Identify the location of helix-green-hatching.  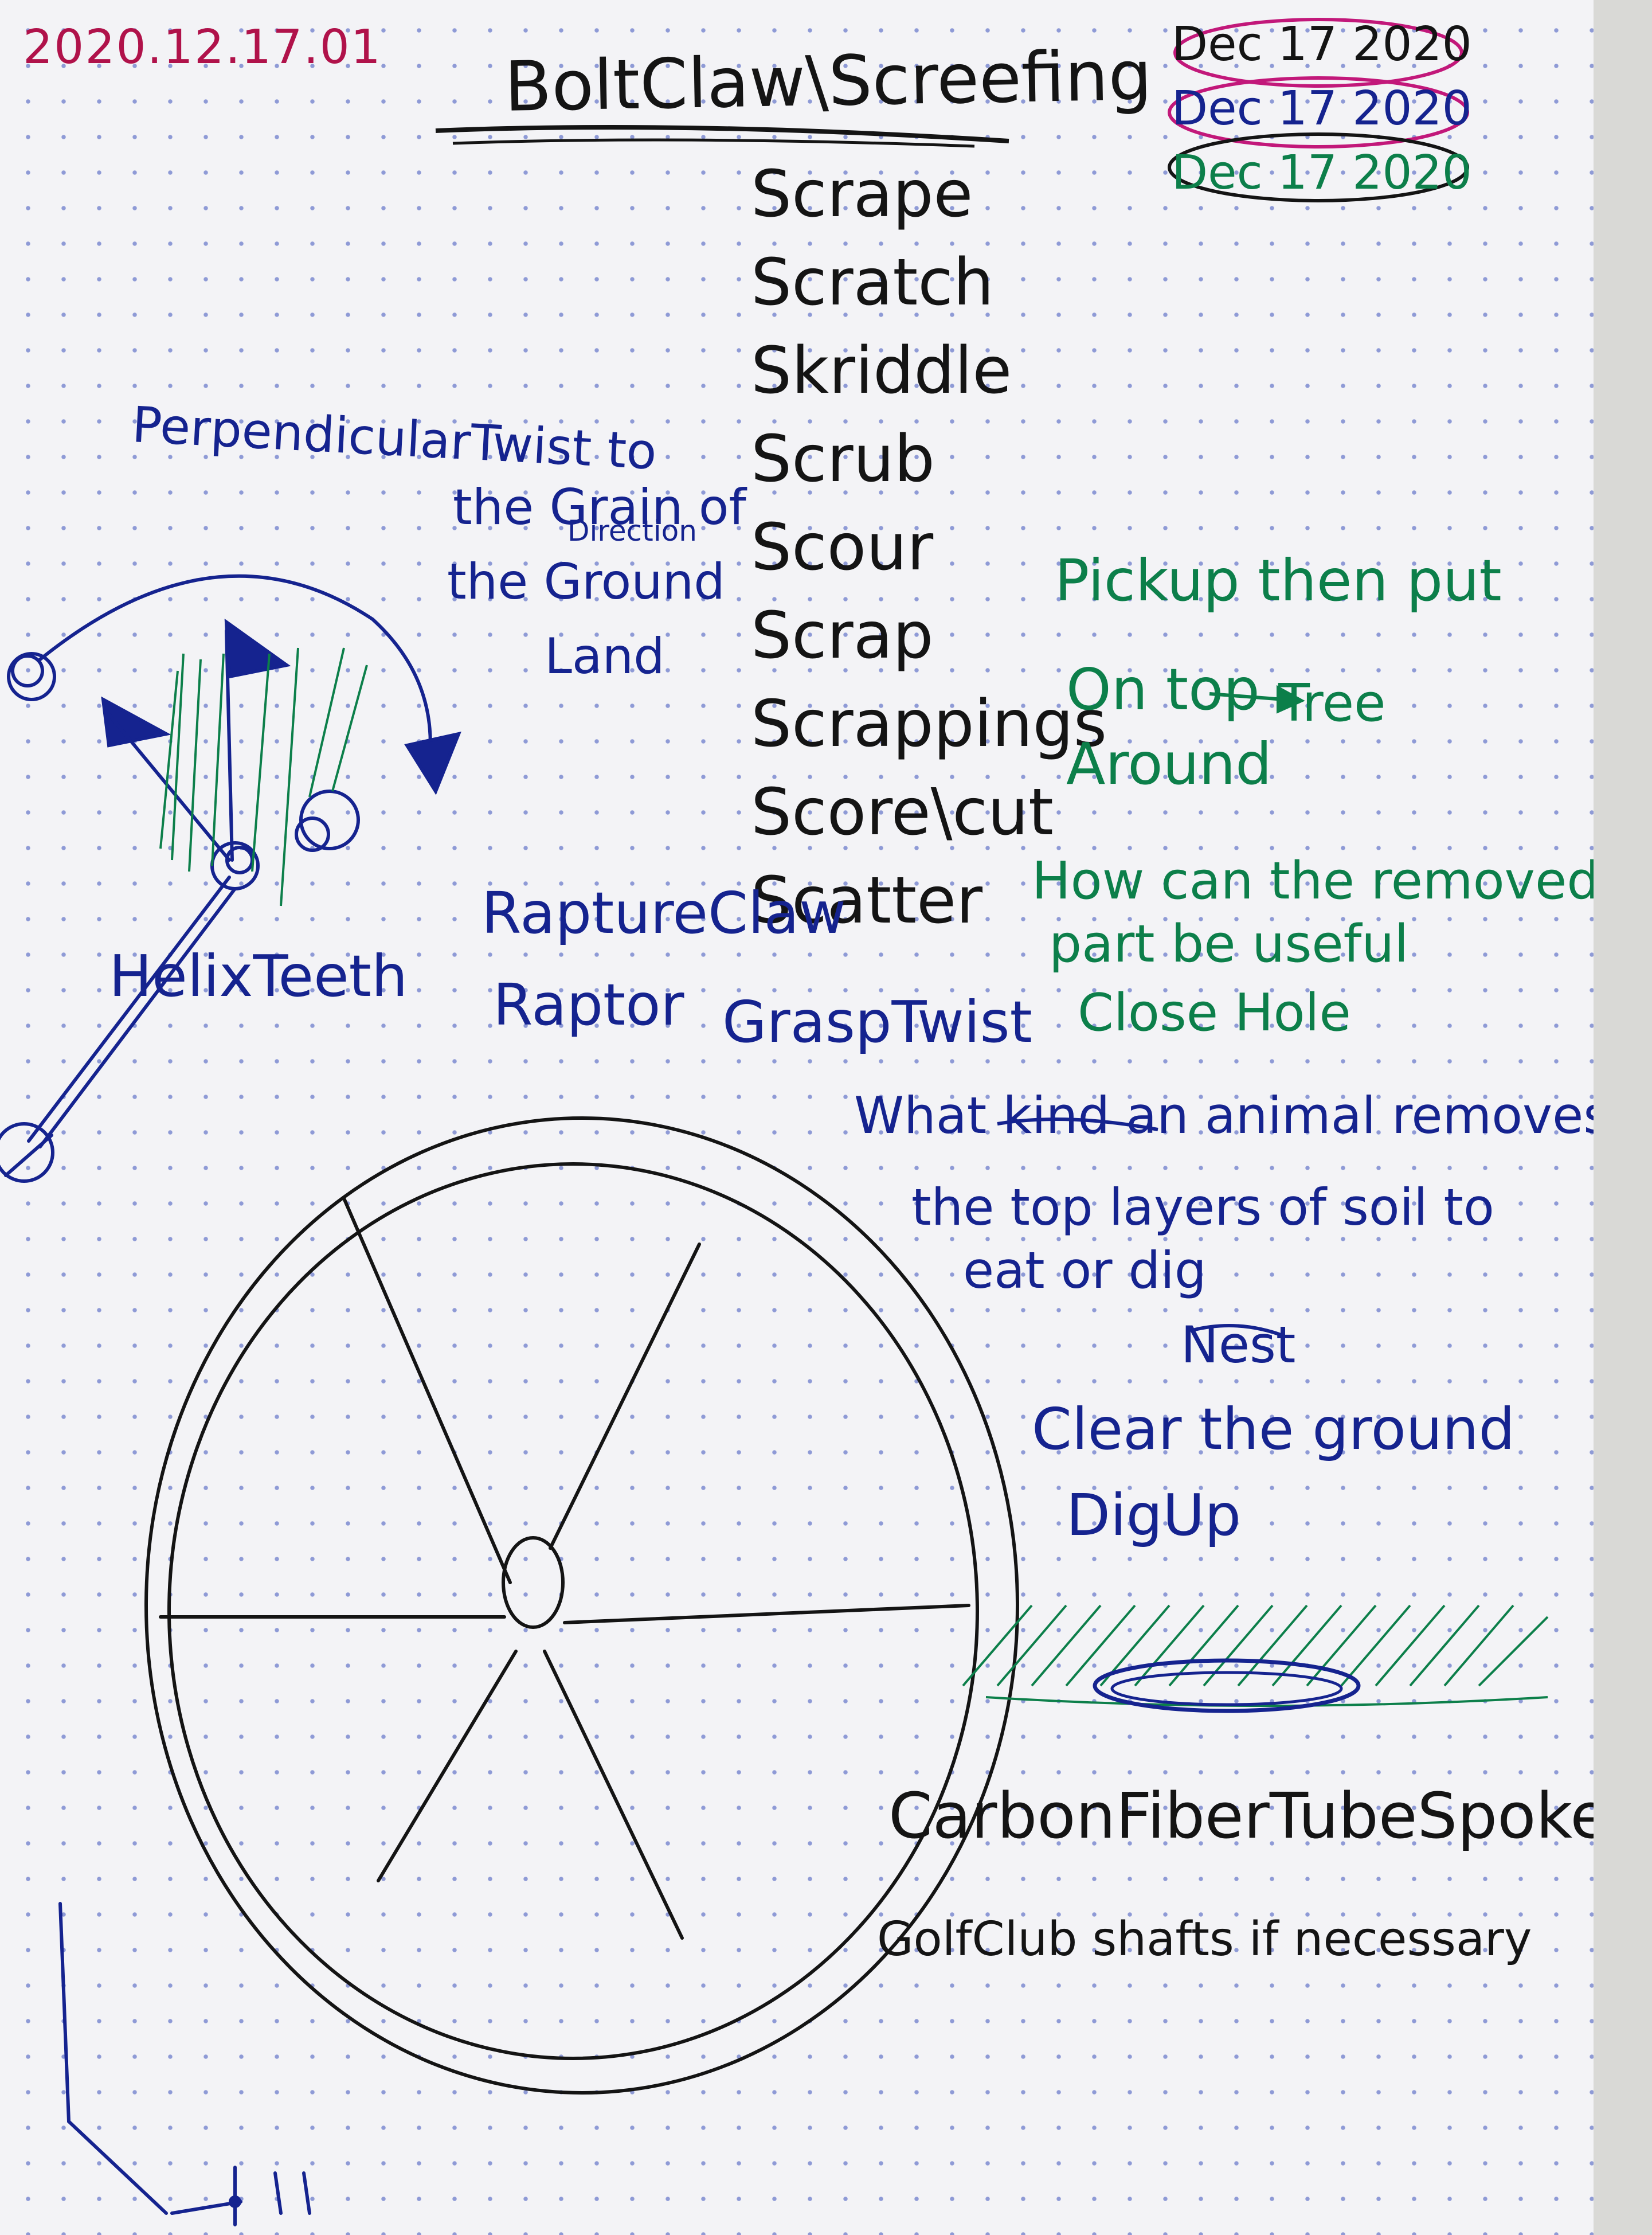
(263, 777).